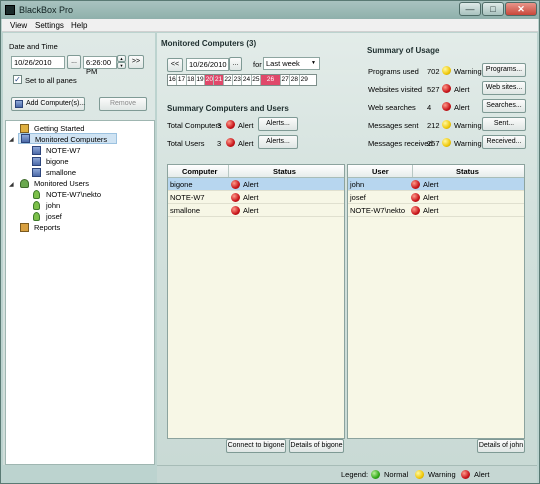  Describe the element at coordinates (470, 9) in the screenshot. I see `minimize-button: —` at that location.